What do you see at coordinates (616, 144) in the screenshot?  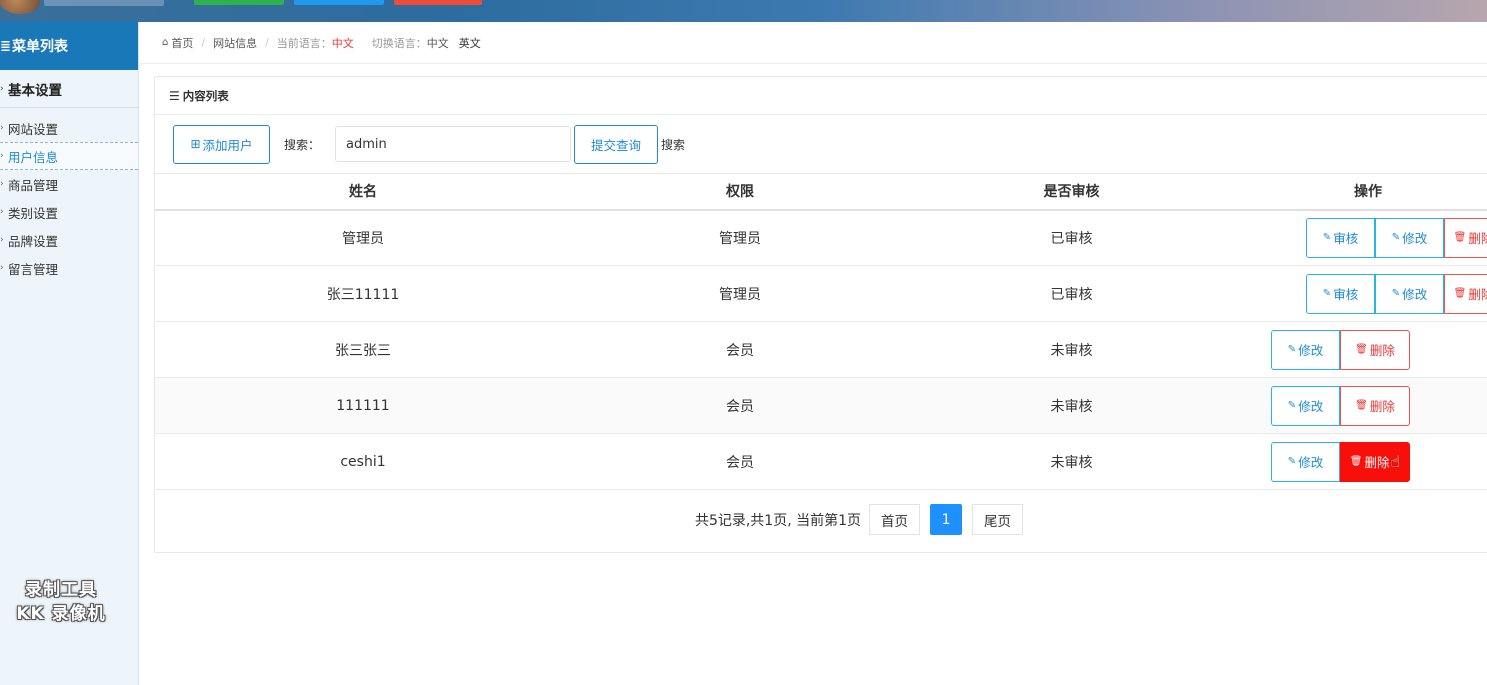 I see `submit-query-button: 提交查询` at bounding box center [616, 144].